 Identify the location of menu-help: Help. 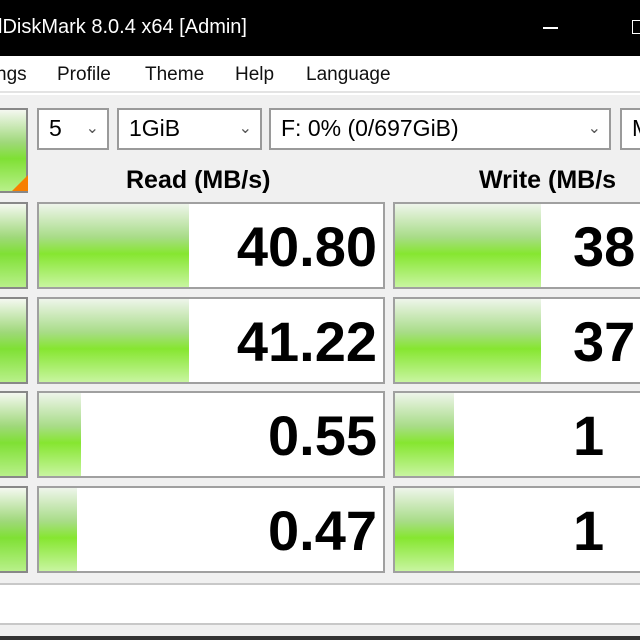
(254, 75).